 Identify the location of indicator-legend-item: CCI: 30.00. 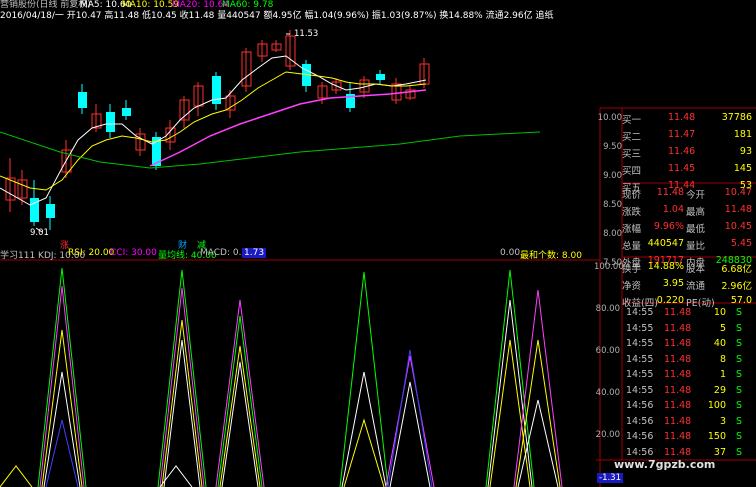
(133, 253).